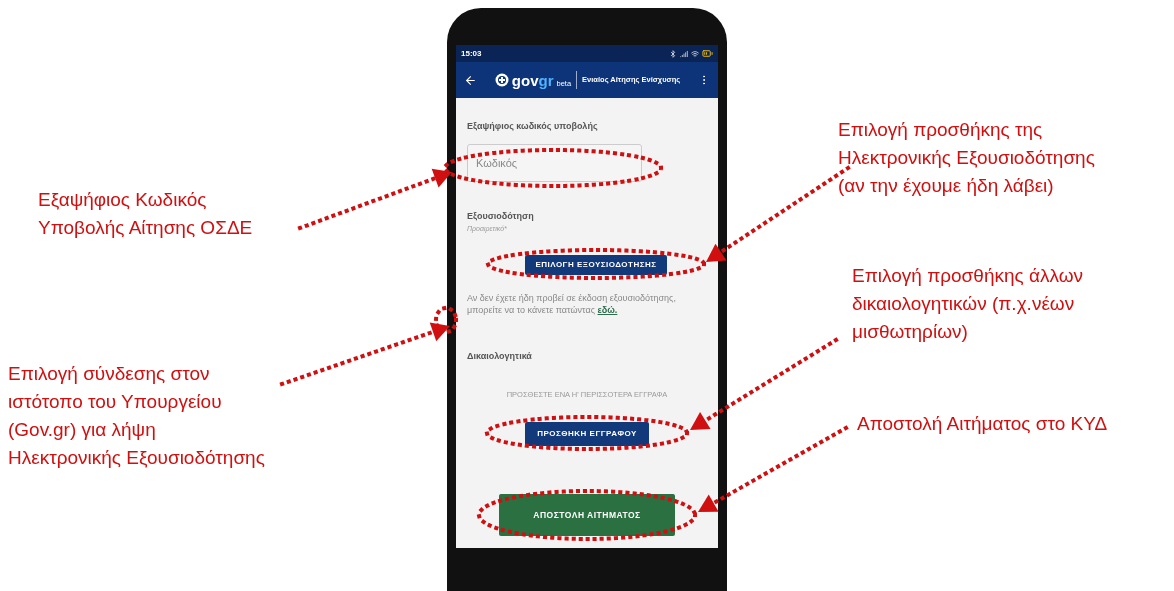 The height and width of the screenshot is (591, 1174). I want to click on back-arrow-icon, so click(470, 80).